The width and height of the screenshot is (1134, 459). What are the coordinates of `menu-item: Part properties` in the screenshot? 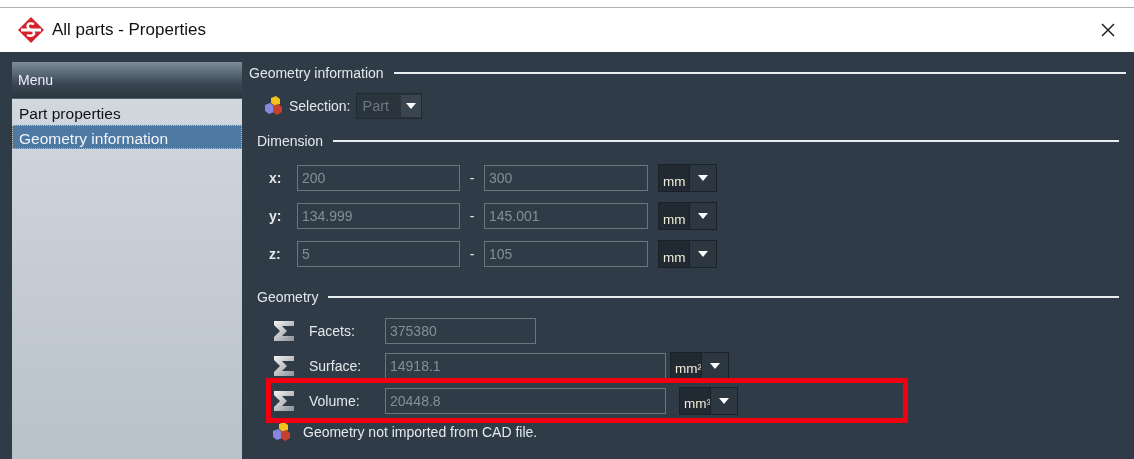 It's located at (127, 112).